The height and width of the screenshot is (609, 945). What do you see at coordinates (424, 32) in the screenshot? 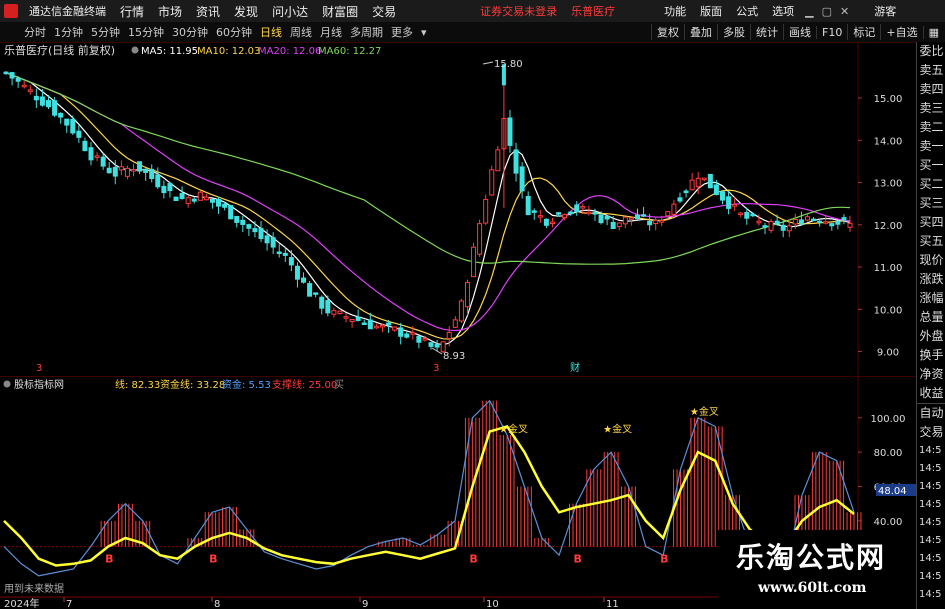
I see `more-chevron-icon: ▾` at bounding box center [424, 32].